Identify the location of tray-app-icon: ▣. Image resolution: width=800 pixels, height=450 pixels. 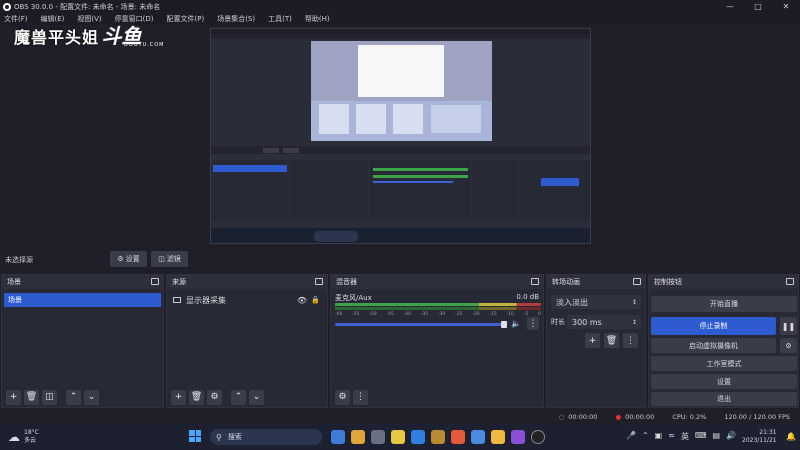
(659, 436).